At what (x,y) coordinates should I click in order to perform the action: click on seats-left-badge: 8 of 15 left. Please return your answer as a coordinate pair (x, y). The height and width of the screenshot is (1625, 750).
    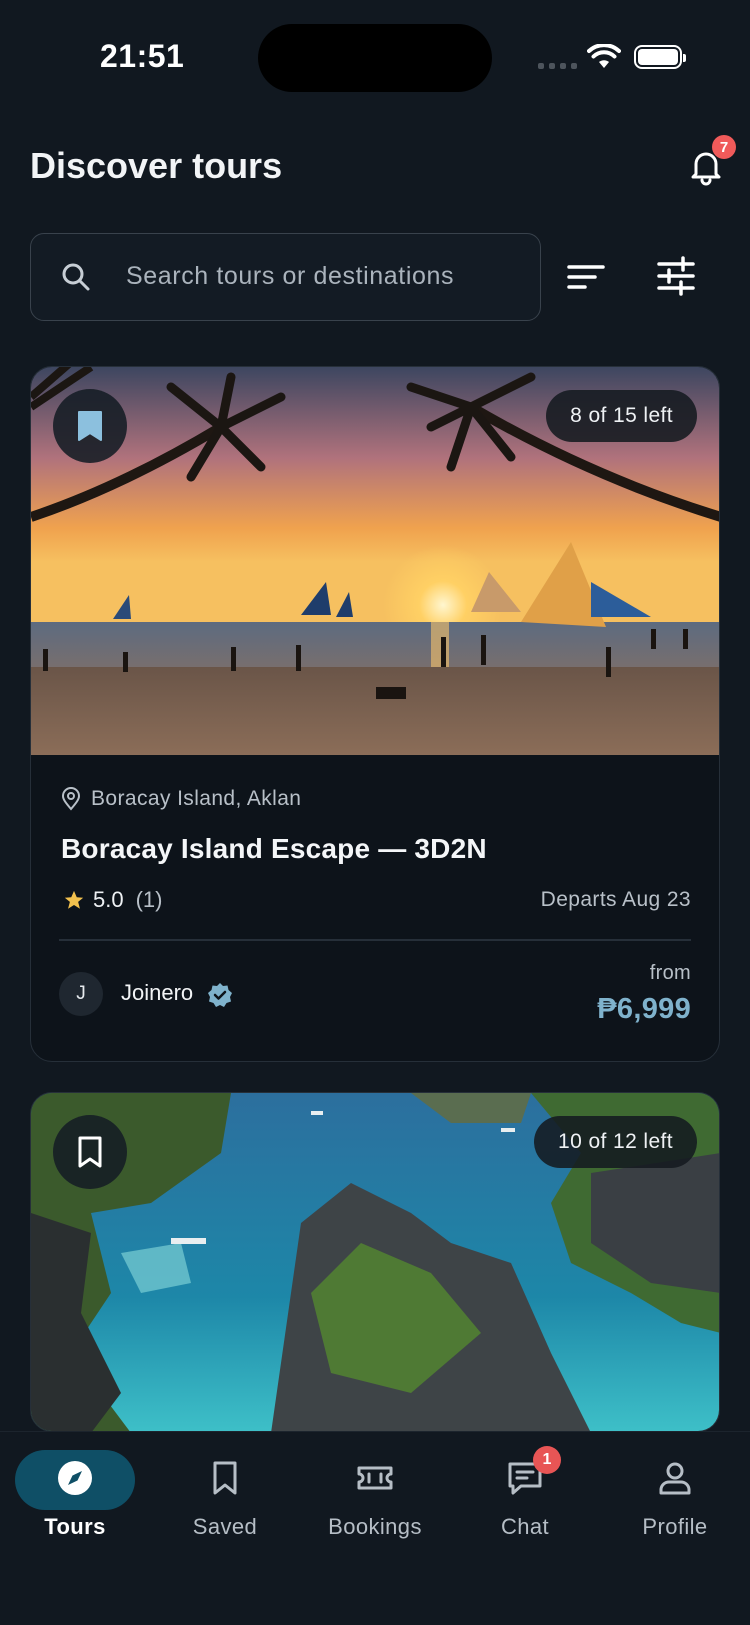
    Looking at the image, I should click on (621, 416).